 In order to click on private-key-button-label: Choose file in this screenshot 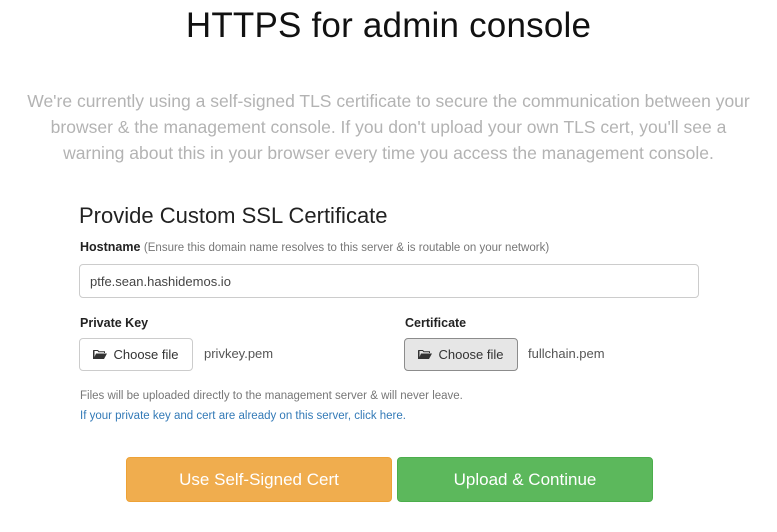, I will do `click(146, 354)`.